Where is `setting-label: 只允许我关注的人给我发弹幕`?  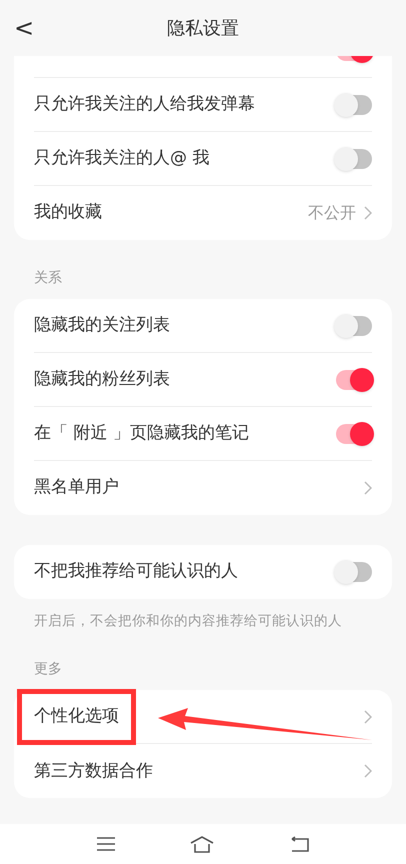
setting-label: 只允许我关注的人给我发弹幕 is located at coordinates (144, 104).